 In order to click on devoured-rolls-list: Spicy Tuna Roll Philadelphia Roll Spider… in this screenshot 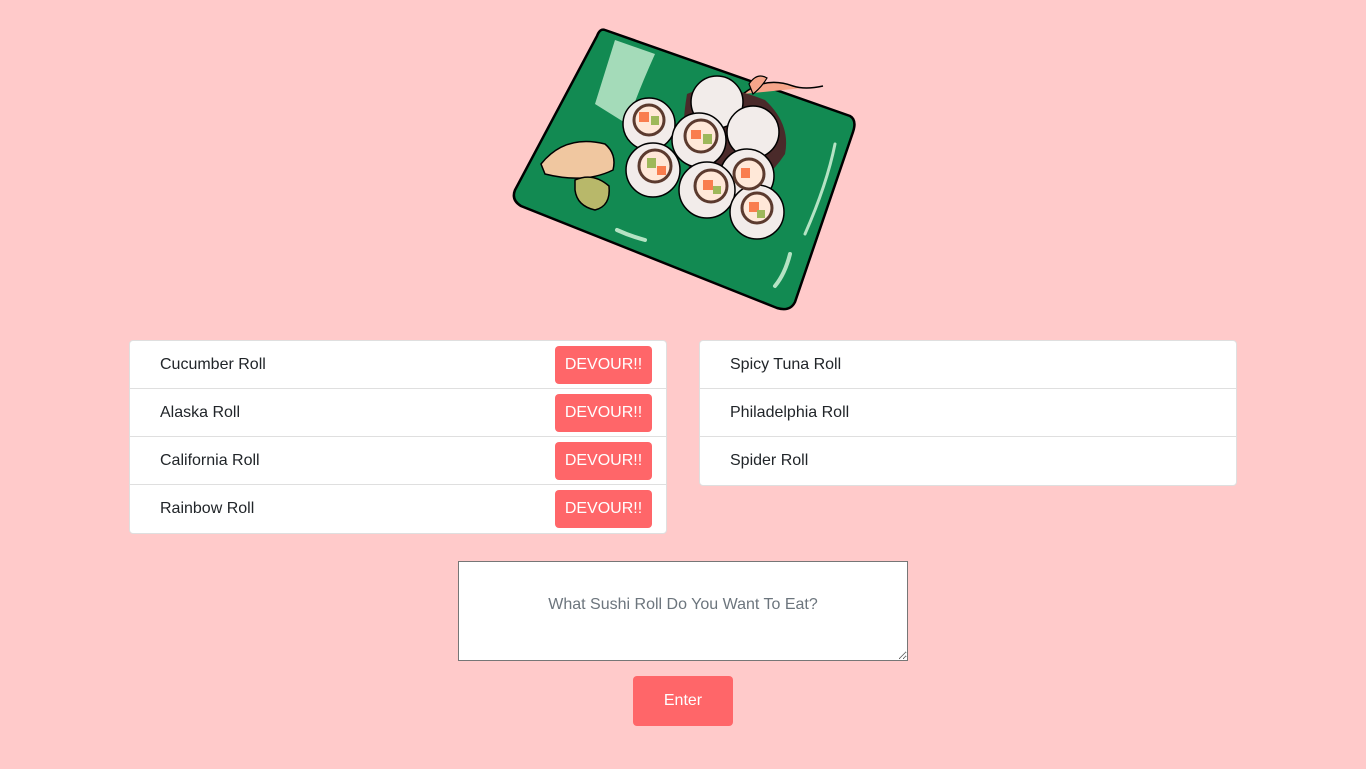, I will do `click(968, 413)`.